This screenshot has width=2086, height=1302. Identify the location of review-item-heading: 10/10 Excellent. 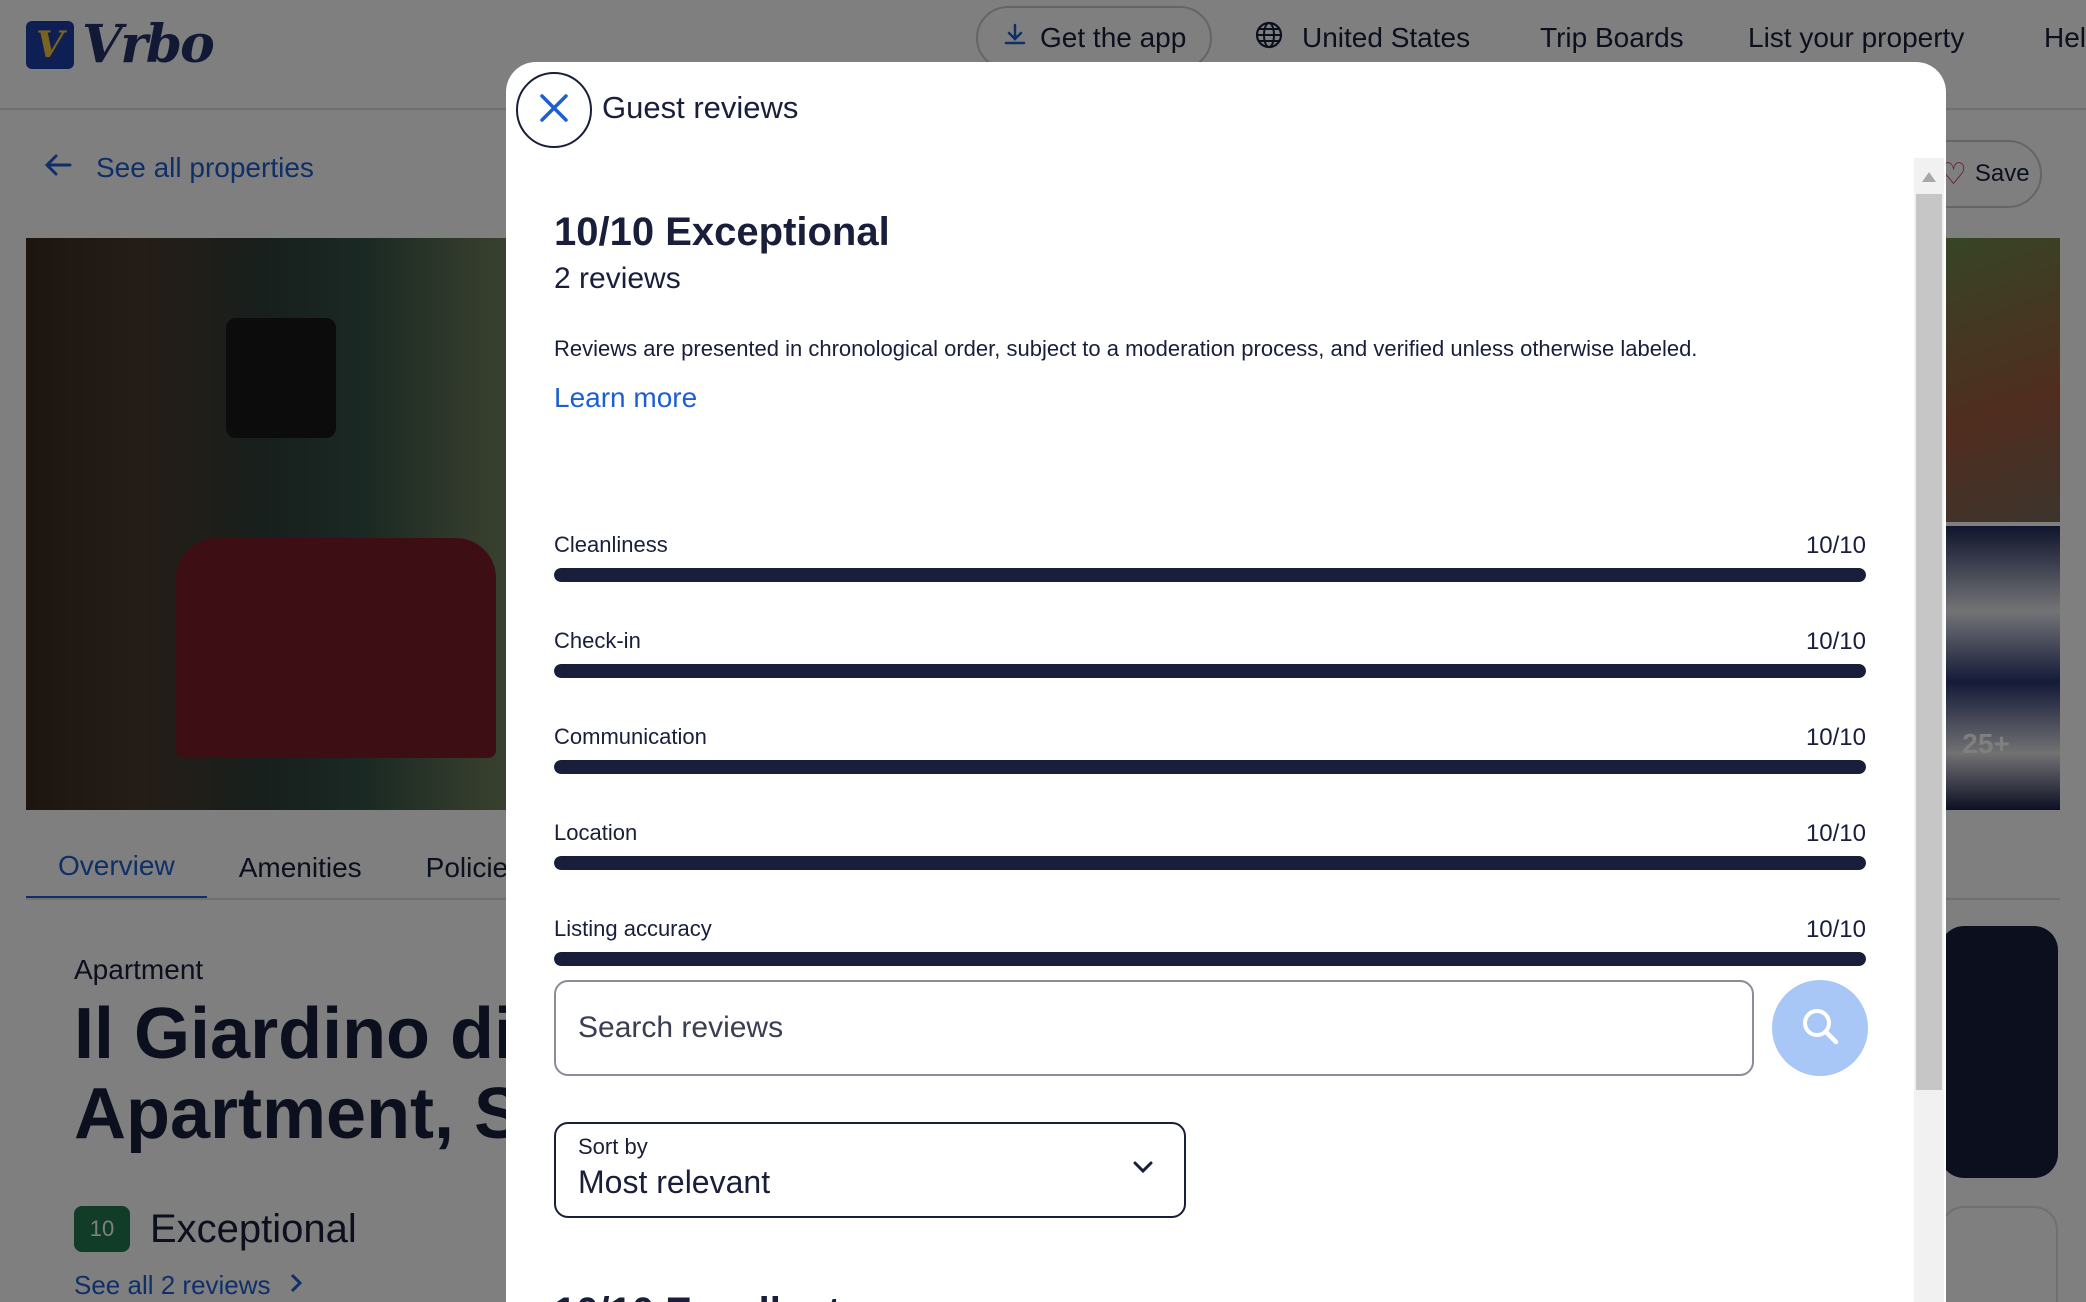
(697, 1296).